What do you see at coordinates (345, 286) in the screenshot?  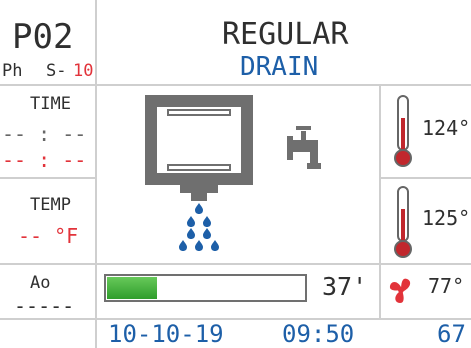 I see `remaining-time: 37'` at bounding box center [345, 286].